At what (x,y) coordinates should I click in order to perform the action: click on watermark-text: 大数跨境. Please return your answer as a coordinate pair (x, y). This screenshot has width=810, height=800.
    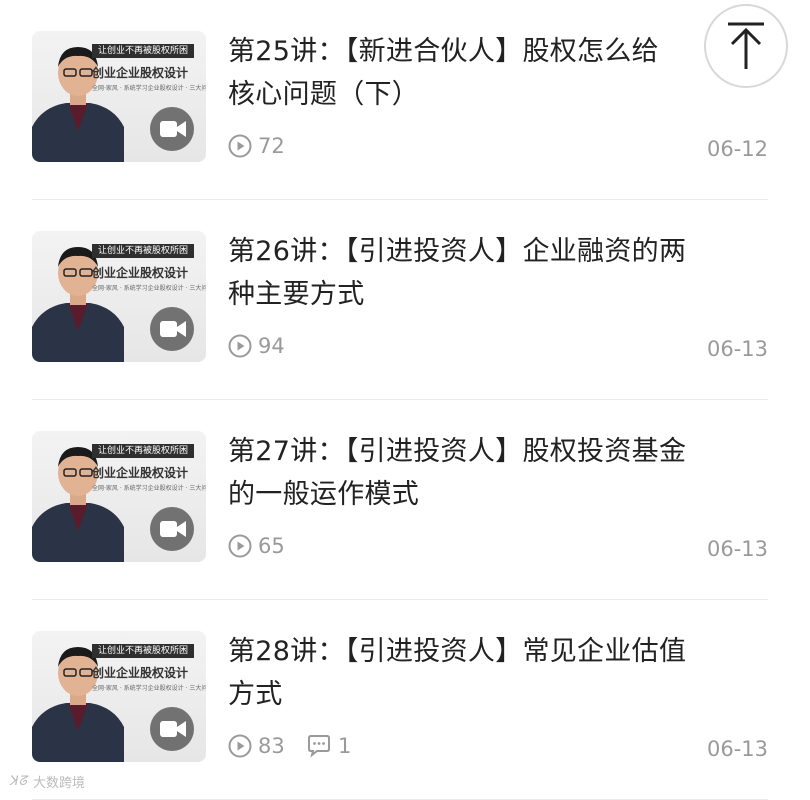
    Looking at the image, I should click on (58, 783).